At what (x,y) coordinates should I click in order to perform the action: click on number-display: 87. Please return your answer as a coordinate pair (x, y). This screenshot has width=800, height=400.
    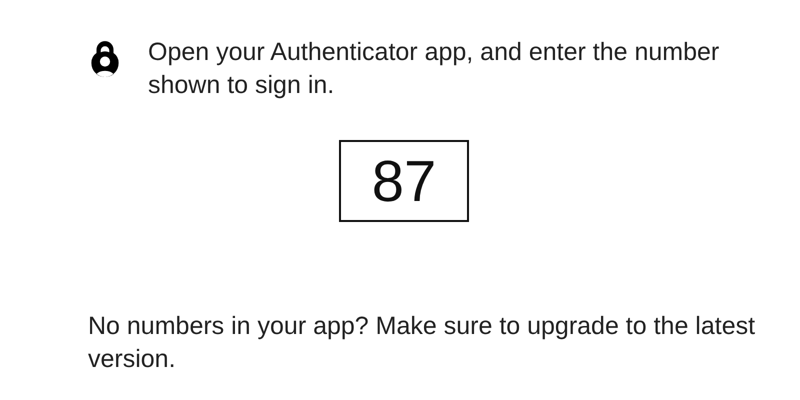
    Looking at the image, I should click on (404, 181).